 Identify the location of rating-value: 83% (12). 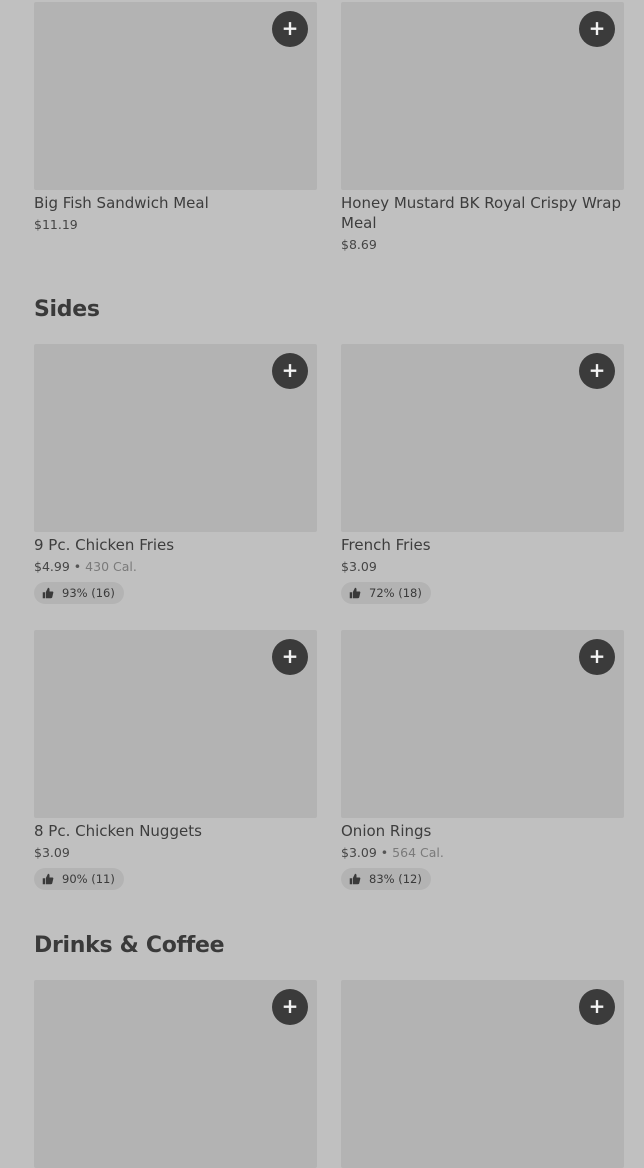
(395, 879).